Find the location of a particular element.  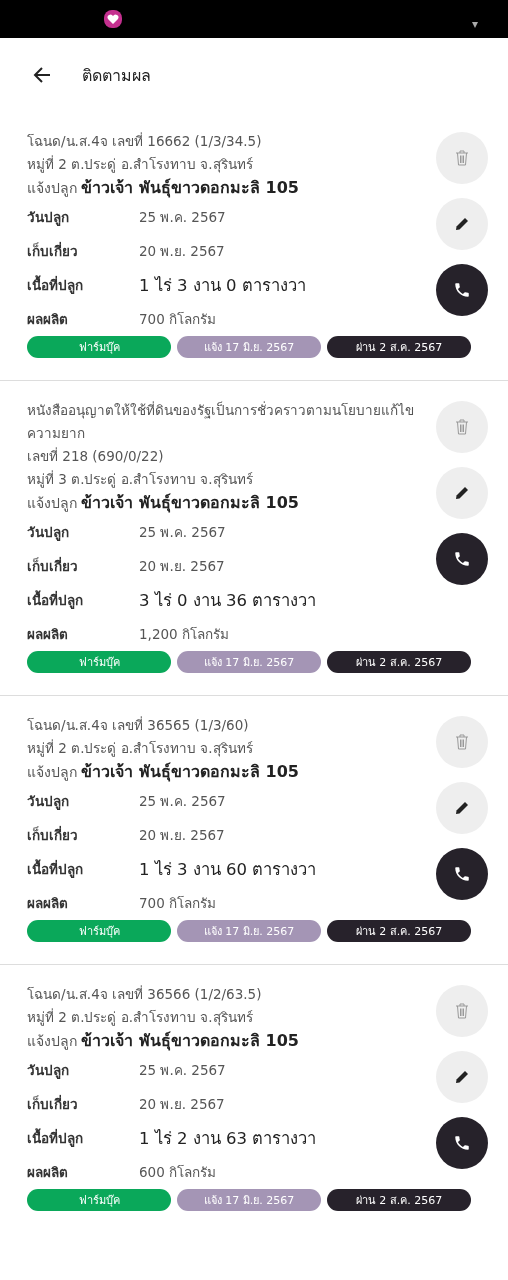

field-value: 1 ไร่ 3 งาน 60 ตารางวา is located at coordinates (228, 870).